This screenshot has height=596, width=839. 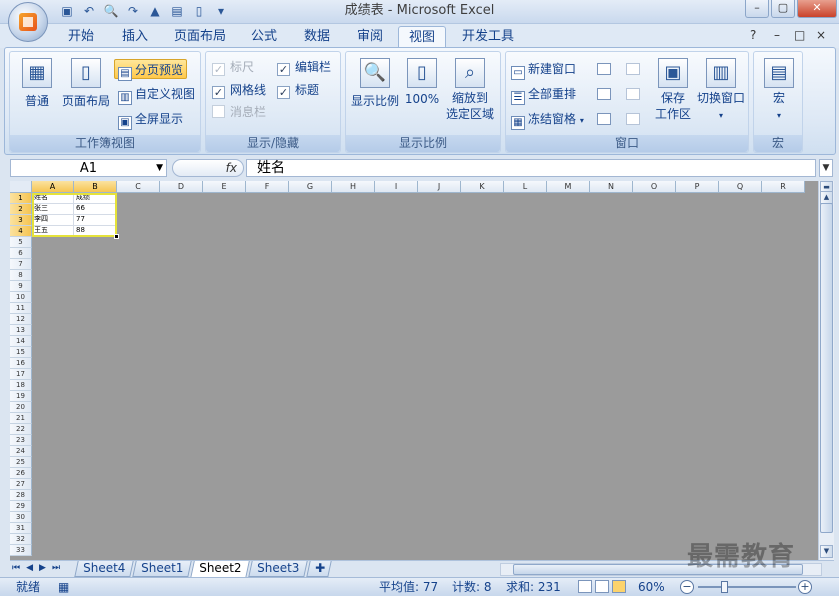 What do you see at coordinates (721, 91) in the screenshot?
I see `switch-windows-button: ▥ 切换窗口 ▾` at bounding box center [721, 91].